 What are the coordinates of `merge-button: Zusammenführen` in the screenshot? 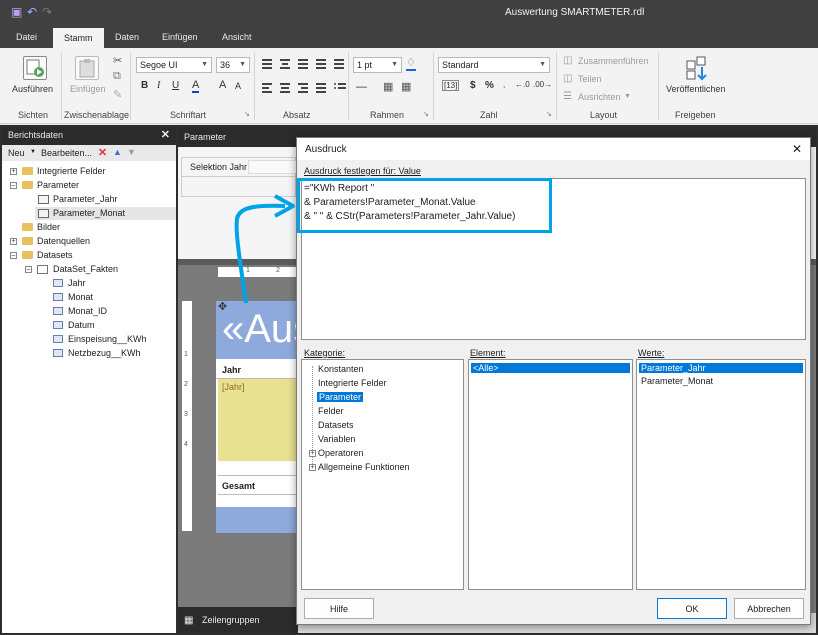 It's located at (613, 61).